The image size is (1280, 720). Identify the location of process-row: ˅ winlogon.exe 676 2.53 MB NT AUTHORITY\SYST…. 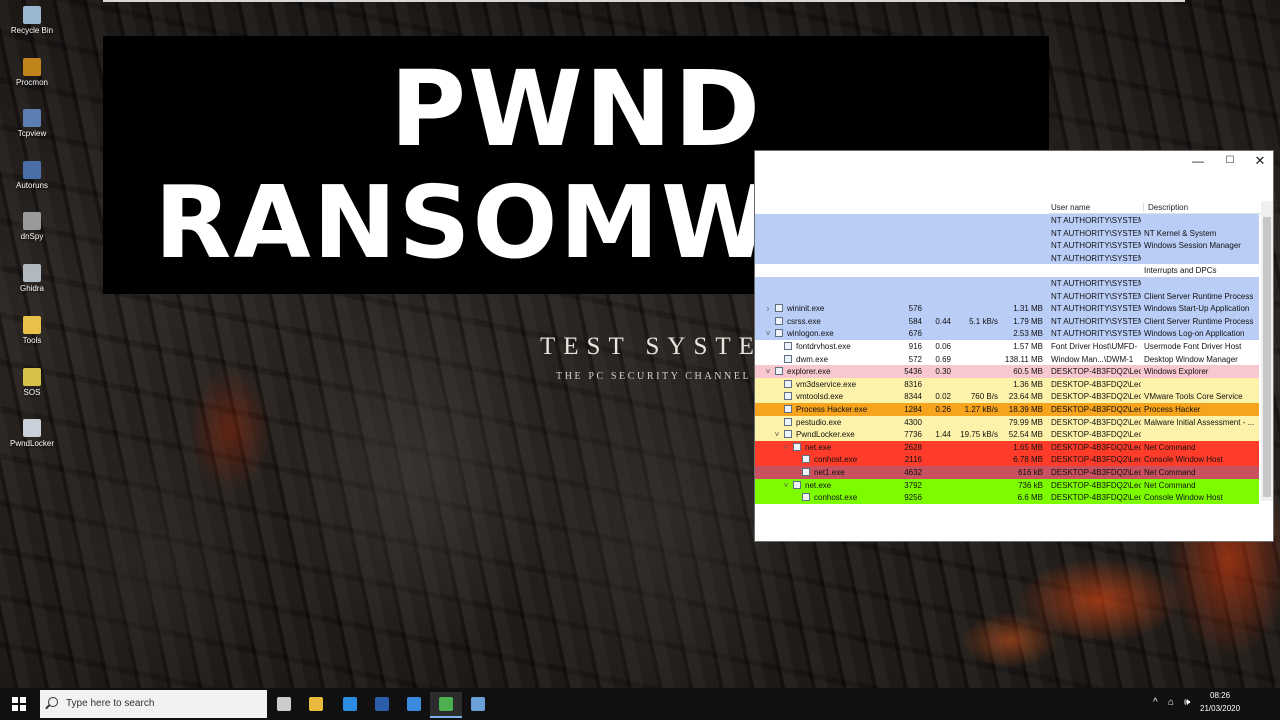
(1007, 333).